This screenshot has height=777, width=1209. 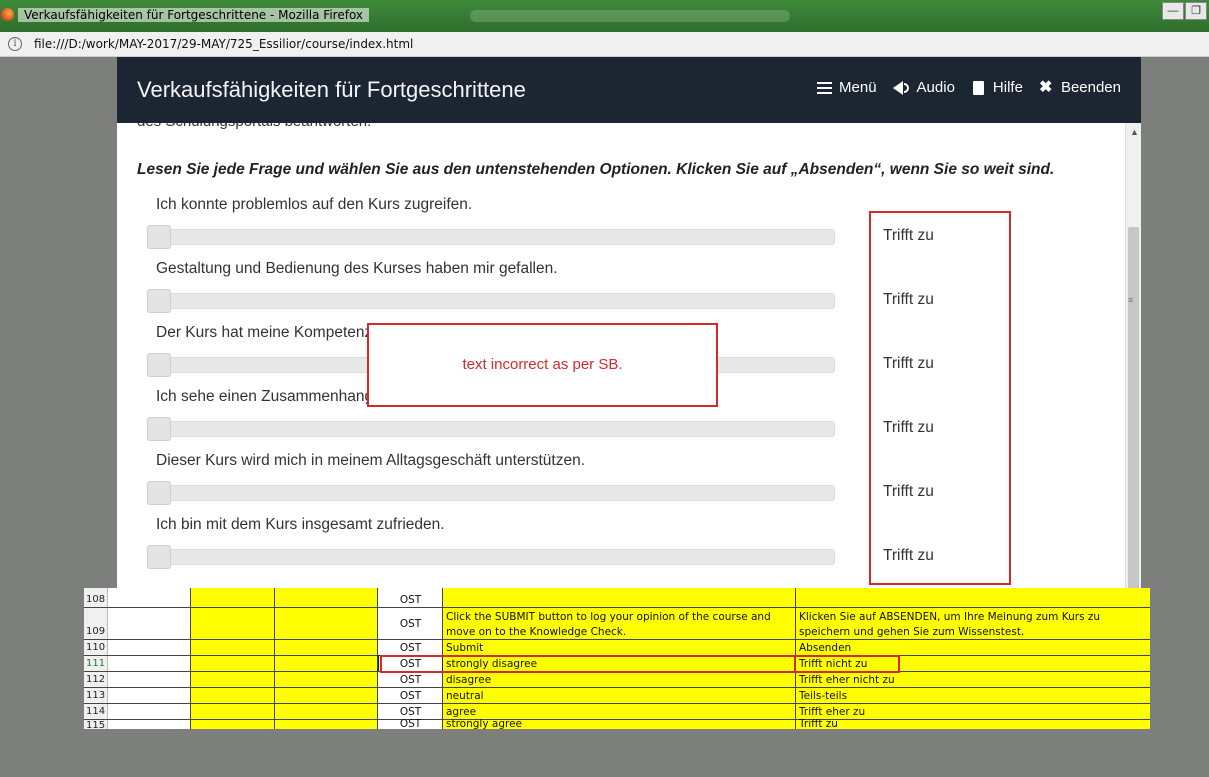 I want to click on info-icon: i, so click(x=15, y=44).